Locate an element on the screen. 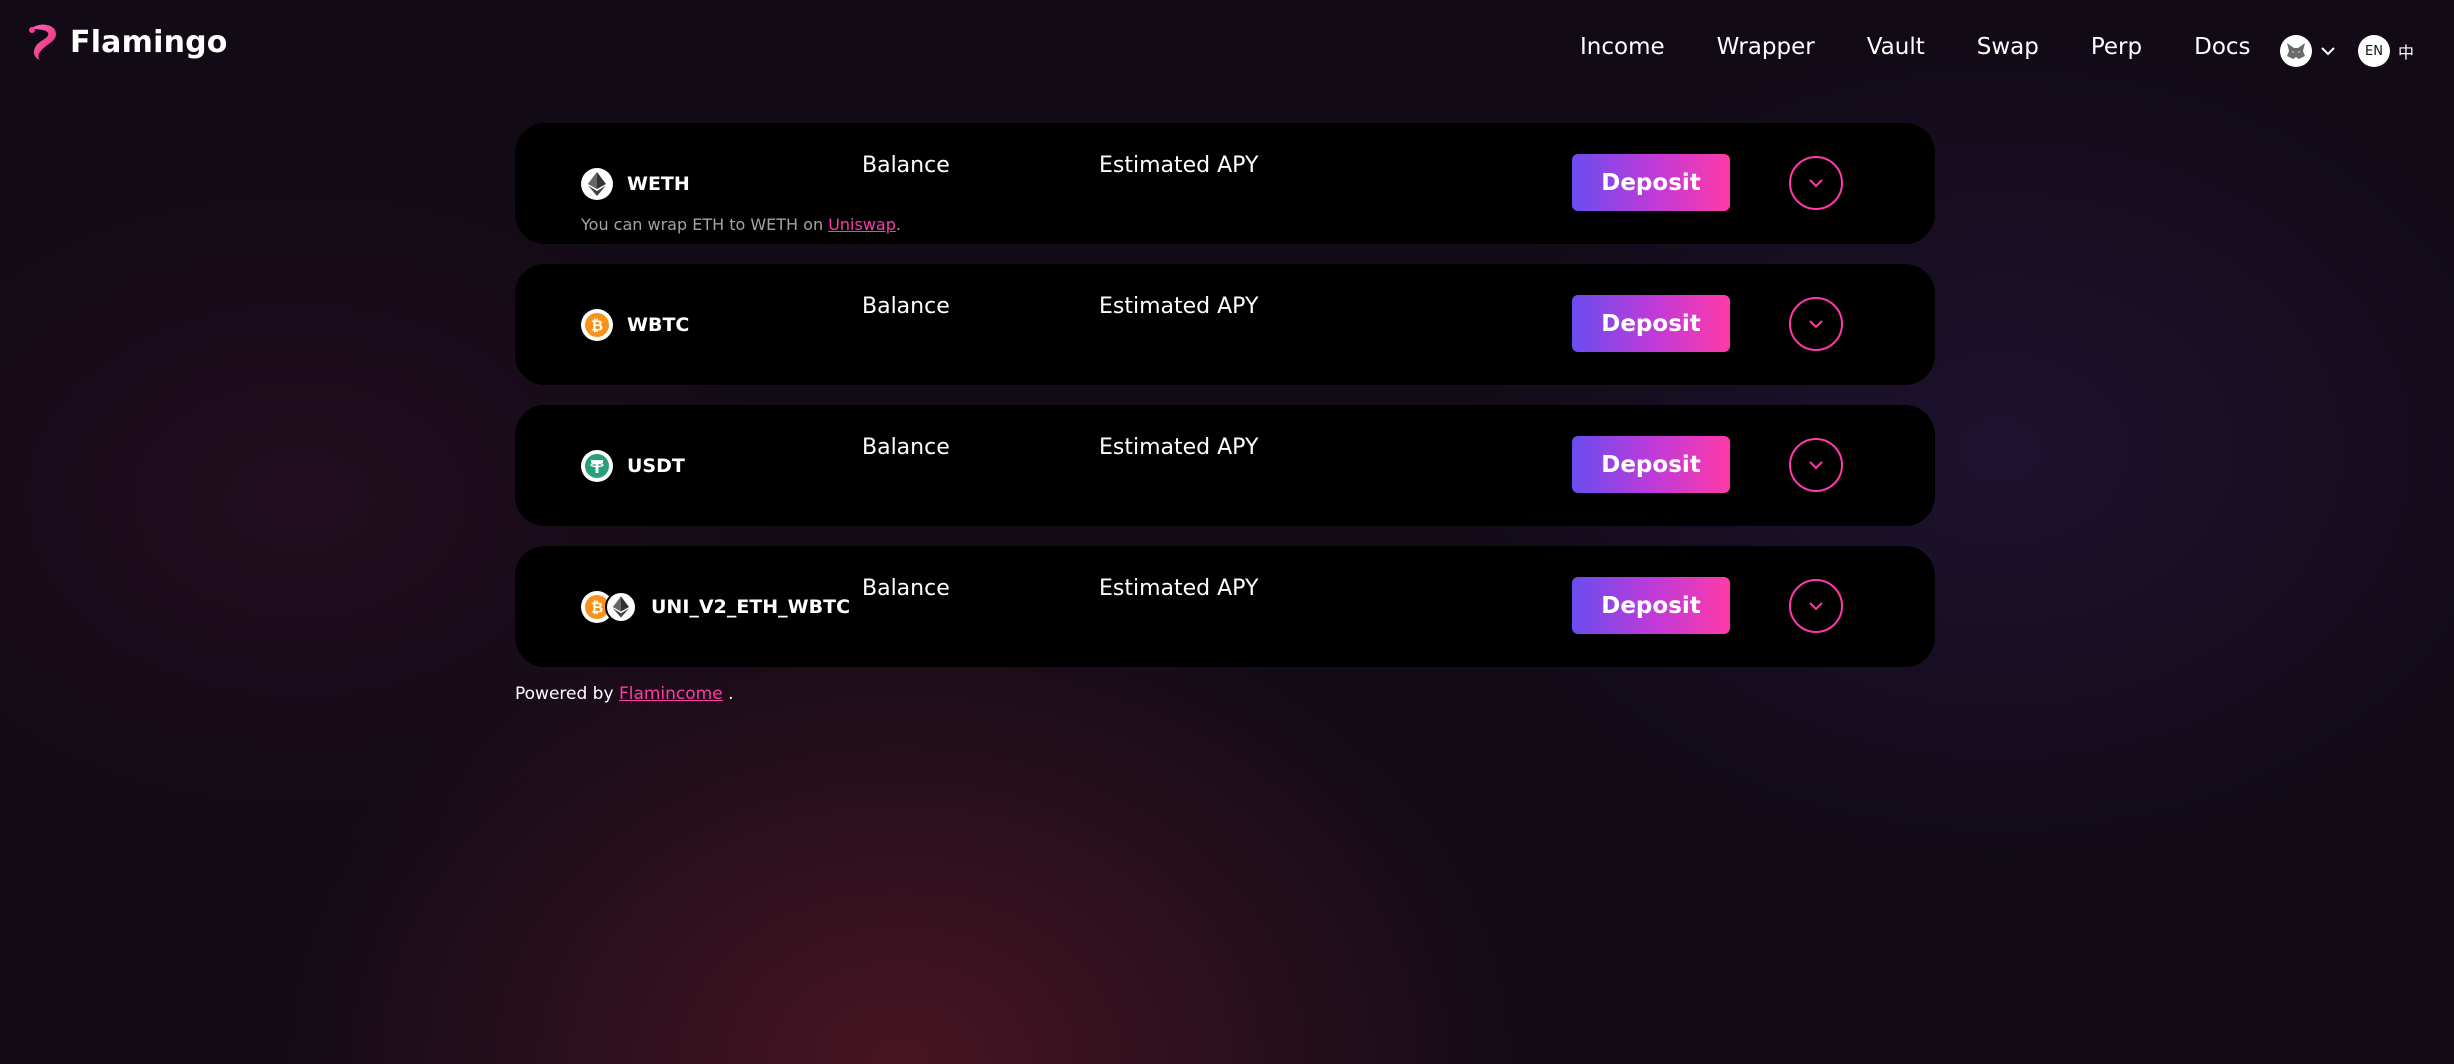 The height and width of the screenshot is (1064, 2454). nav-wrapper: Wrapper is located at coordinates (1766, 47).